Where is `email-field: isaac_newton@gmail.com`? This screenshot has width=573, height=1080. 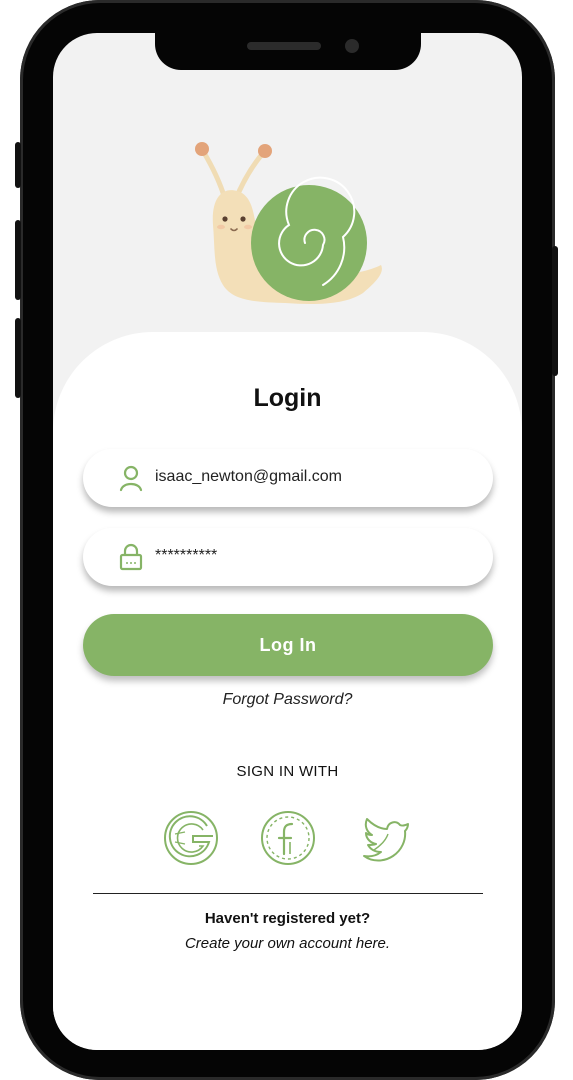 email-field: isaac_newton@gmail.com is located at coordinates (288, 478).